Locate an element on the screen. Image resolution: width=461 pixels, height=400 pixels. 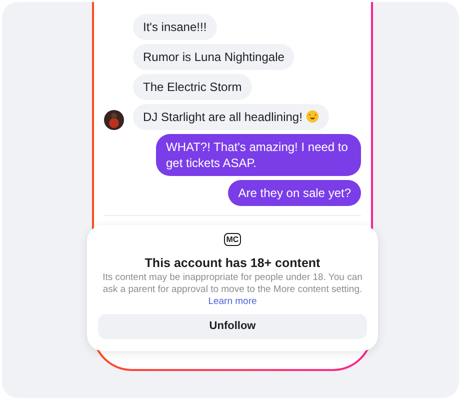
message-bubble: DJ Starlight are all headlining! is located at coordinates (231, 117).